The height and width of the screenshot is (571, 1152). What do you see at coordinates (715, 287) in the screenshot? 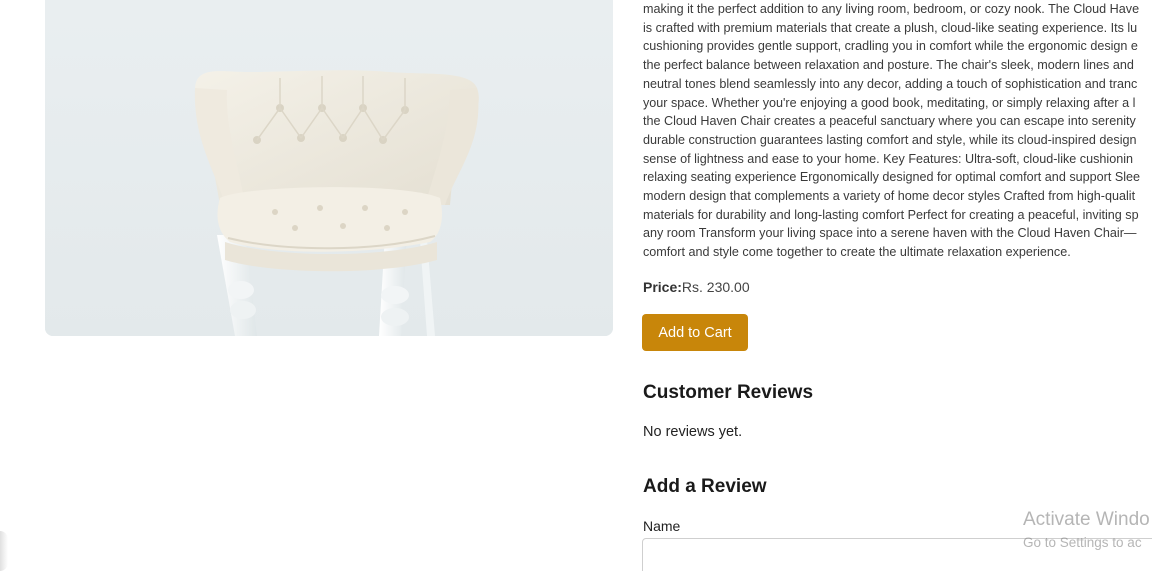
I see `price-value: Rs. 230.00` at bounding box center [715, 287].